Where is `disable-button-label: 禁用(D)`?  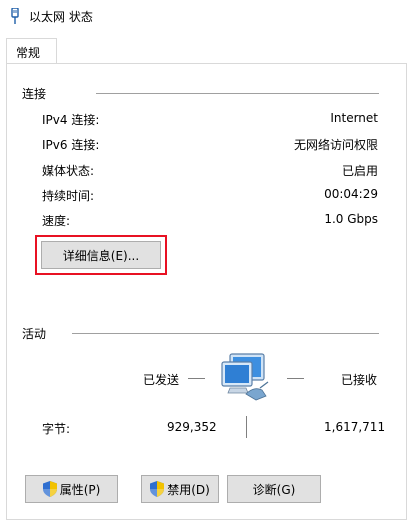 disable-button-label: 禁用(D) is located at coordinates (188, 489).